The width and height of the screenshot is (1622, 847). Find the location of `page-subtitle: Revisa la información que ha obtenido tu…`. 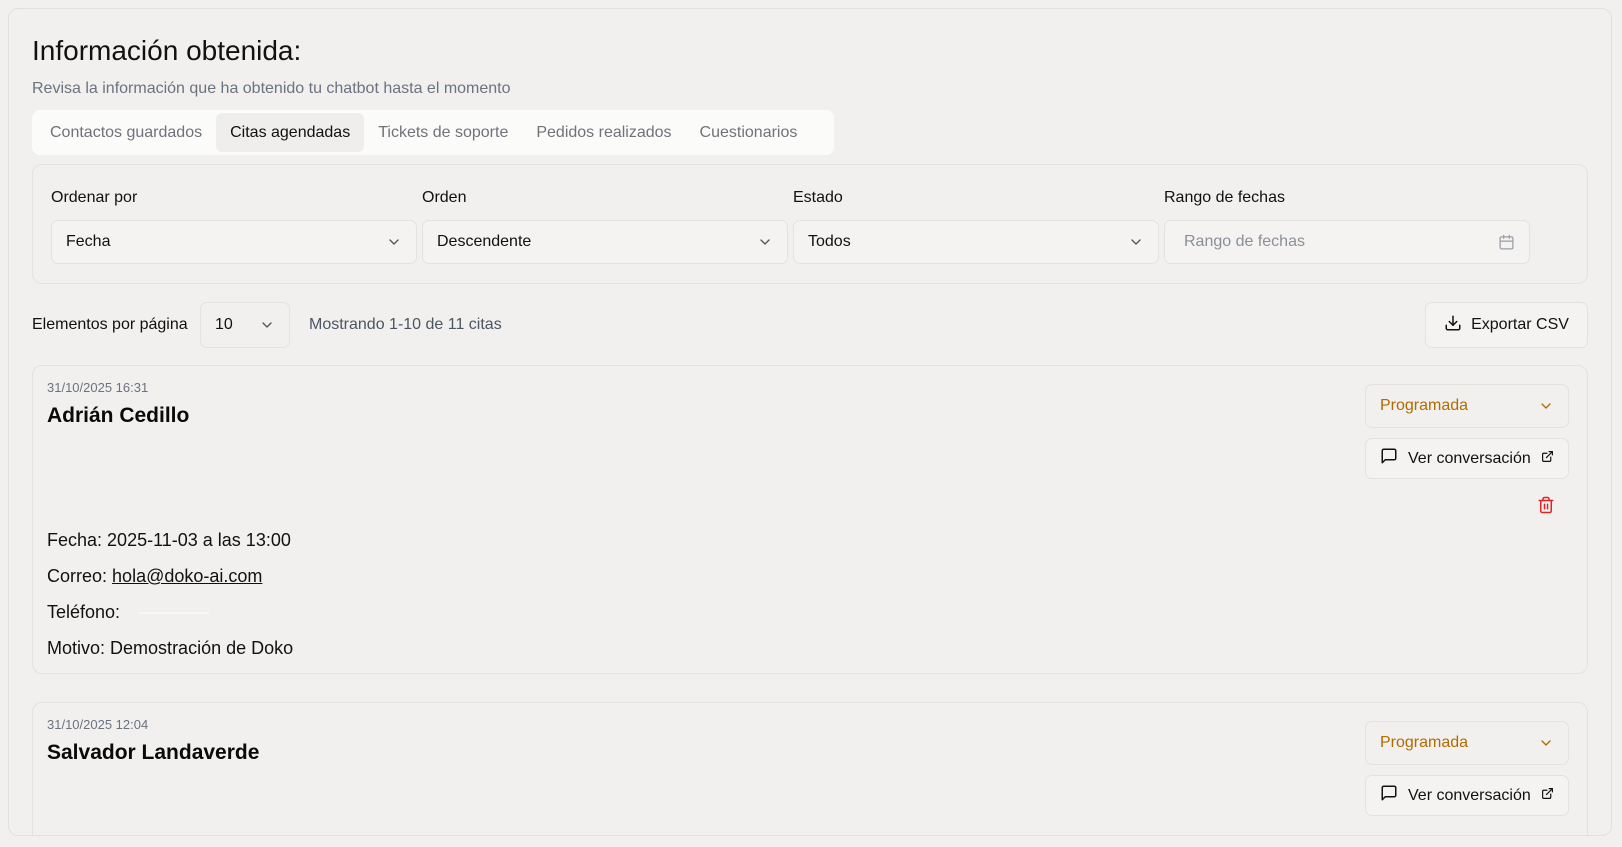

page-subtitle: Revisa la información que ha obtenido tu… is located at coordinates (271, 88).